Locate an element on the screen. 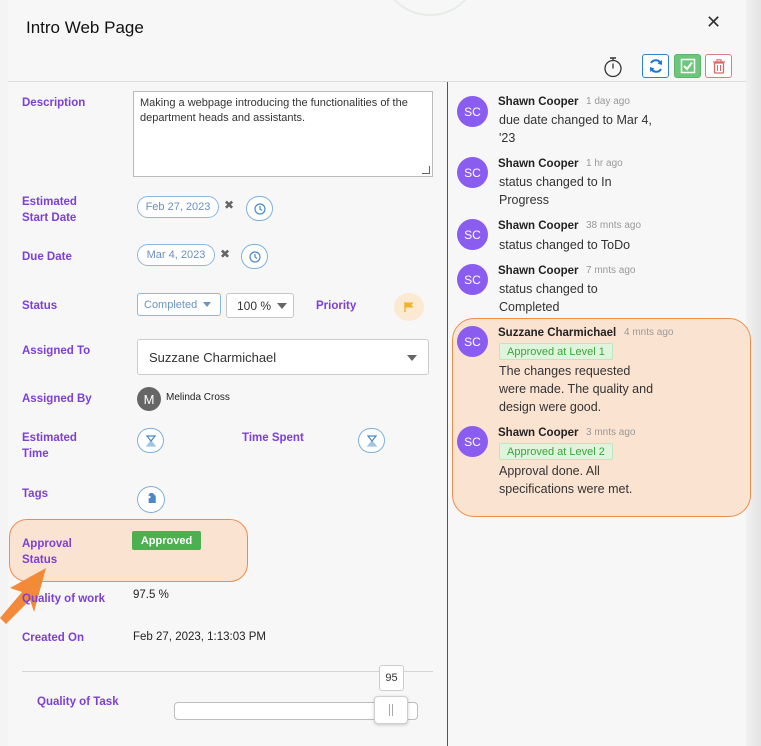  percent-complete-dropdown: 100 % is located at coordinates (260, 305).